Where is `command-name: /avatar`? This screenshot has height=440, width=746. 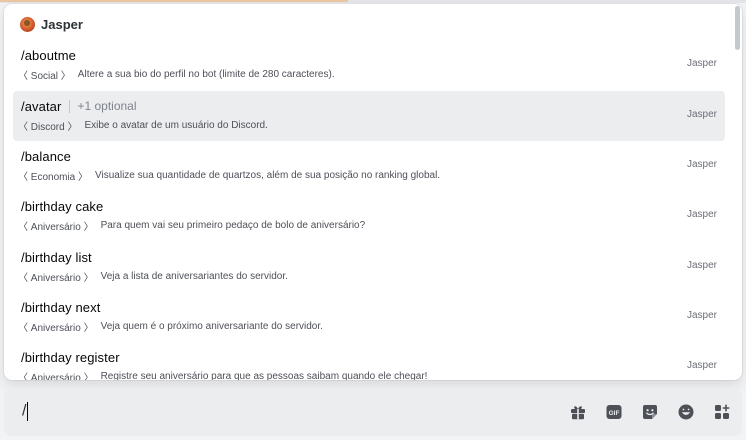
command-name: /avatar is located at coordinates (41, 106).